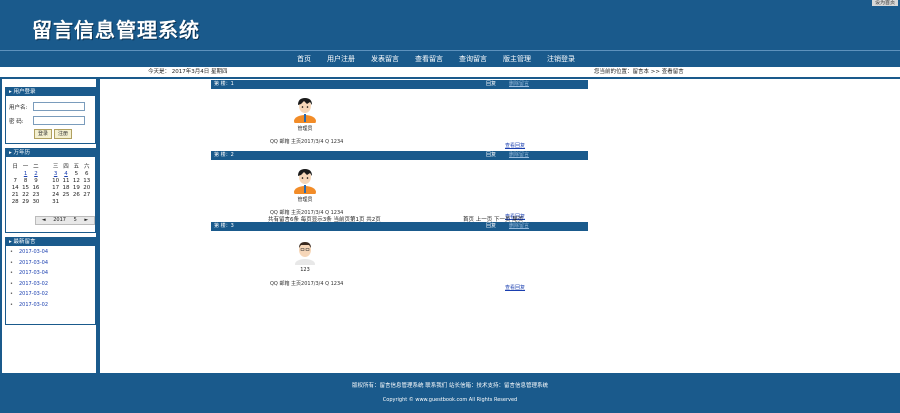  Describe the element at coordinates (51, 201) in the screenshot. I see `calendar-week-row: 28 29 30 31` at that location.